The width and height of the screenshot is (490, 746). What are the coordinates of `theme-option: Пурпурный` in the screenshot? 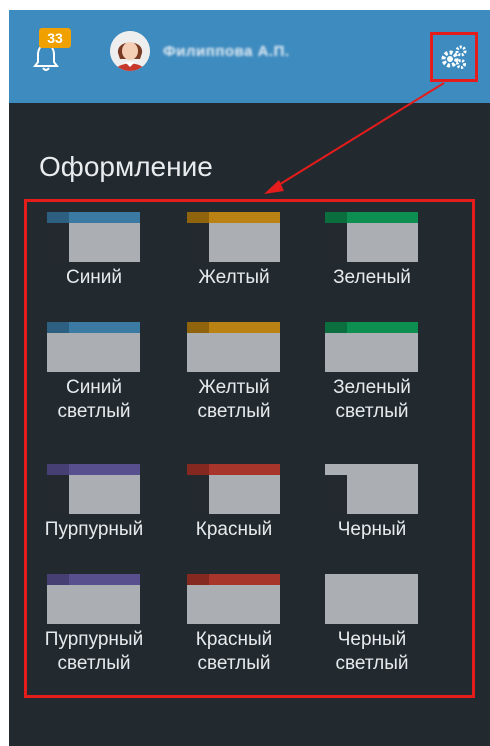 It's located at (94, 502).